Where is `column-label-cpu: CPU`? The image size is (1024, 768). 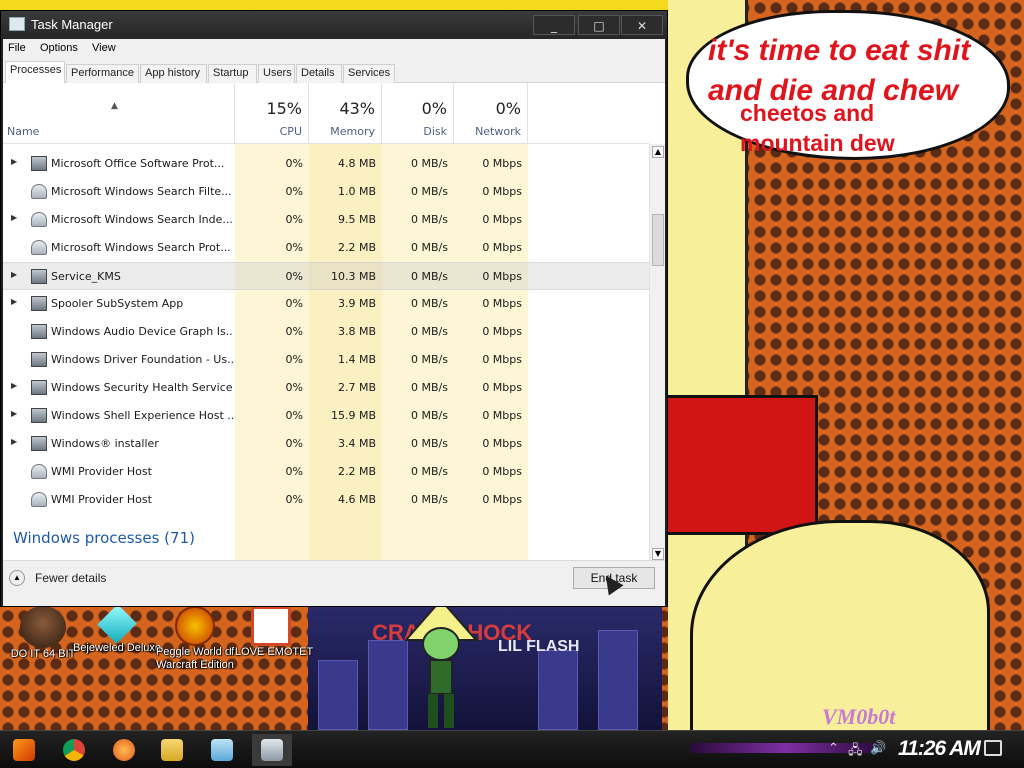
column-label-cpu: CPU is located at coordinates (290, 131).